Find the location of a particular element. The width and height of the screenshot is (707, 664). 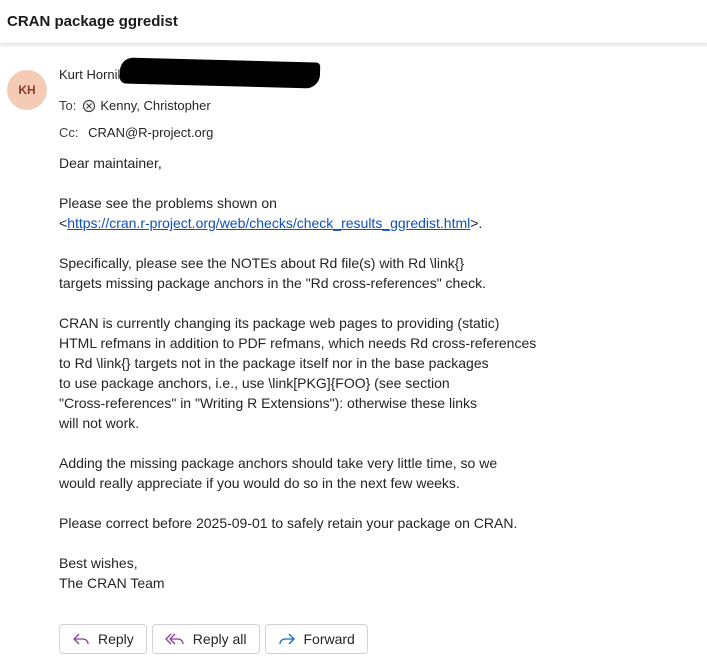

to-line: To: Kenny, Christopher is located at coordinates (135, 105).